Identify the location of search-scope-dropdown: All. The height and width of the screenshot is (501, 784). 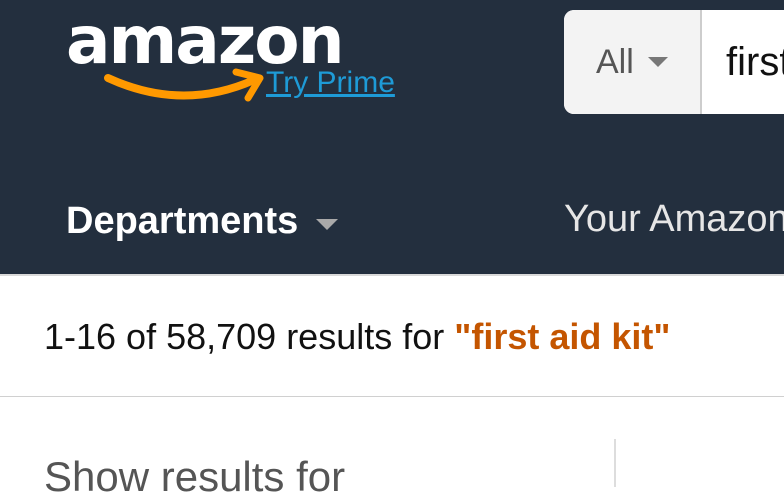
(633, 62).